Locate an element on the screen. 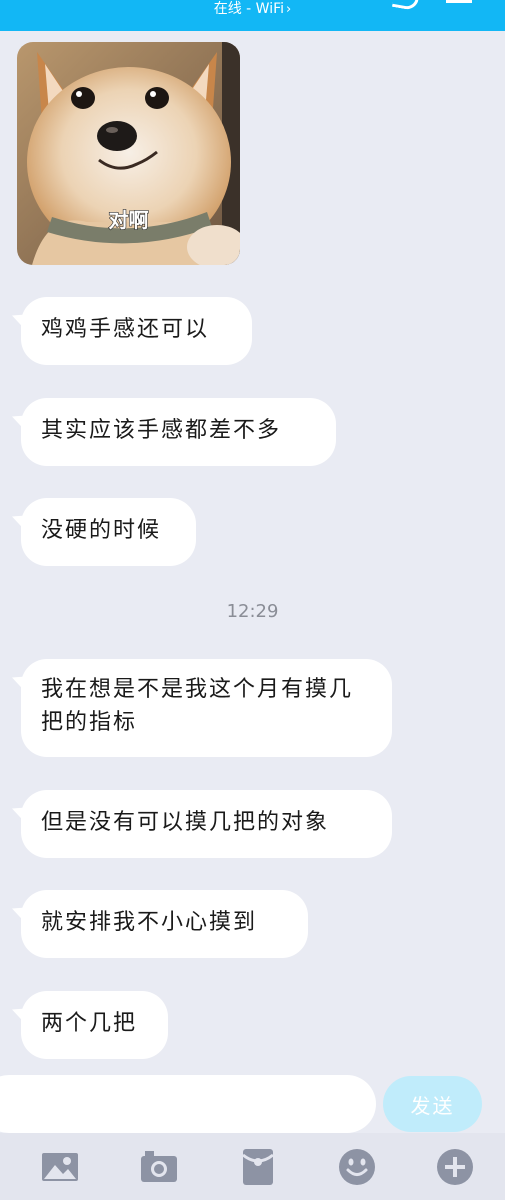  red-packet-icon is located at coordinates (258, 1167).